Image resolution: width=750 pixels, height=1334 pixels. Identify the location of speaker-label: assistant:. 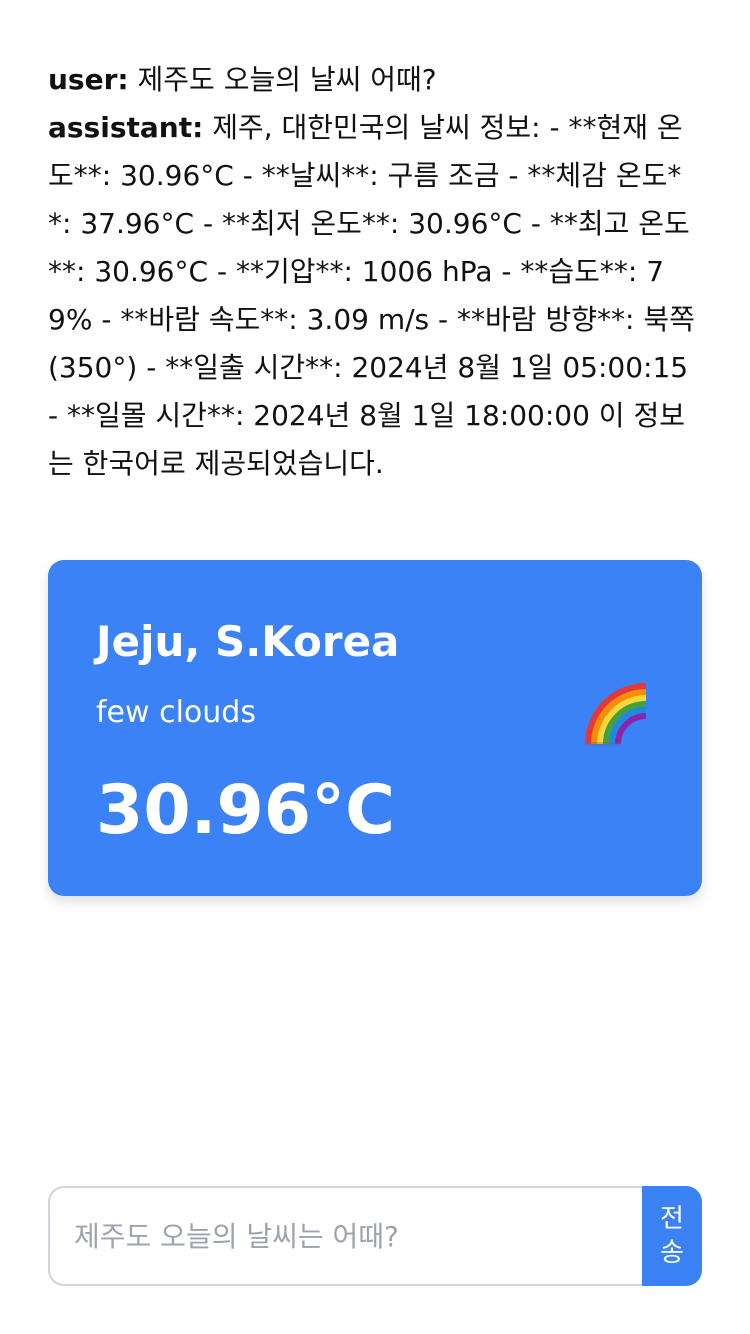
(126, 127).